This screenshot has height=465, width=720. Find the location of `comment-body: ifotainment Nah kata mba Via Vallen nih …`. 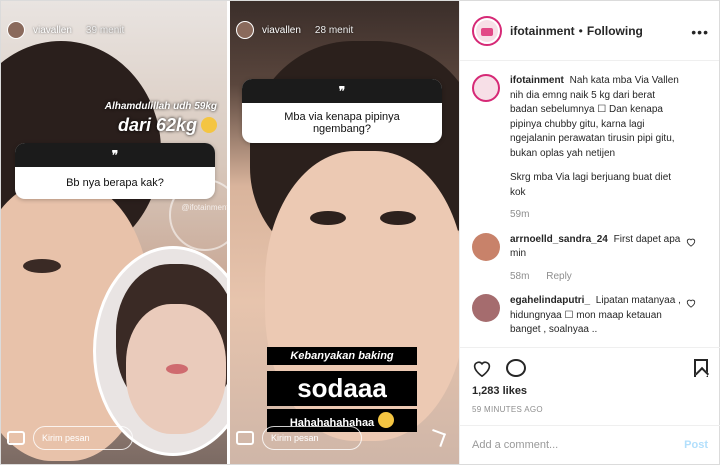

comment-body: ifotainment Nah kata mba Via Vallen nih … is located at coordinates (597, 148).